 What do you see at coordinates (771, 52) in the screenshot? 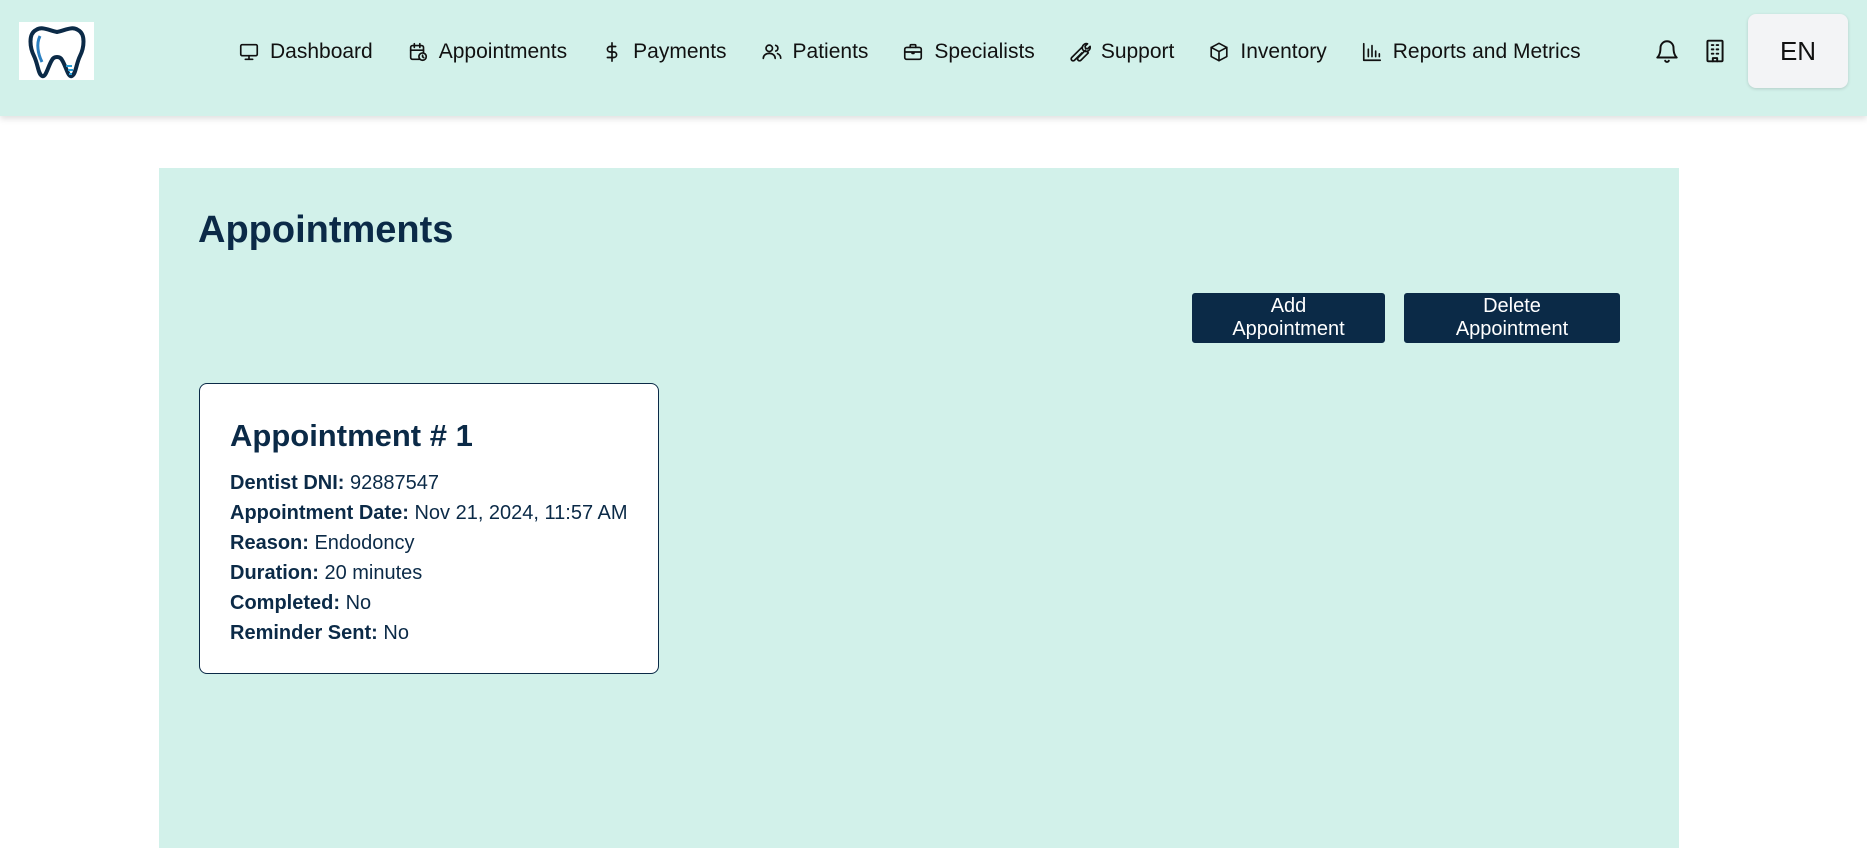
I see `users-icon` at bounding box center [771, 52].